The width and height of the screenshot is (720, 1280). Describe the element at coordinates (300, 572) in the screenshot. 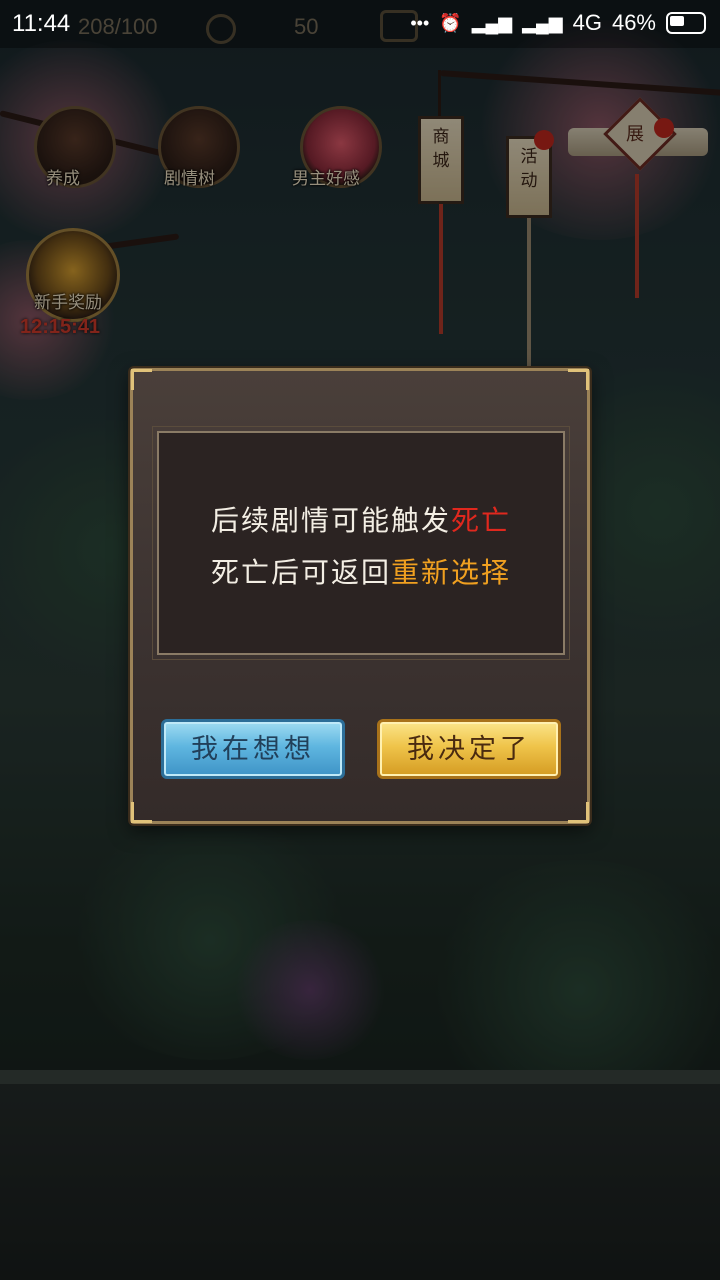

I see `message-text: 死亡后可返回` at that location.